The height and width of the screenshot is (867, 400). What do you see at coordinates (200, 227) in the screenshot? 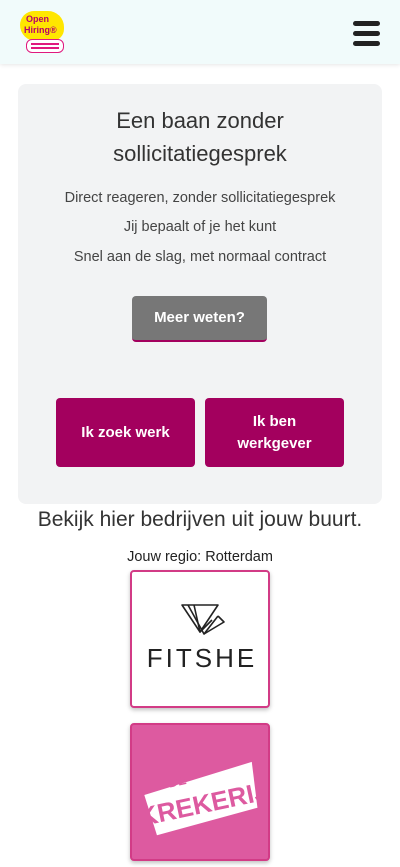
I see `hero-bullet-2: Jij bepaalt of je het kunt` at bounding box center [200, 227].